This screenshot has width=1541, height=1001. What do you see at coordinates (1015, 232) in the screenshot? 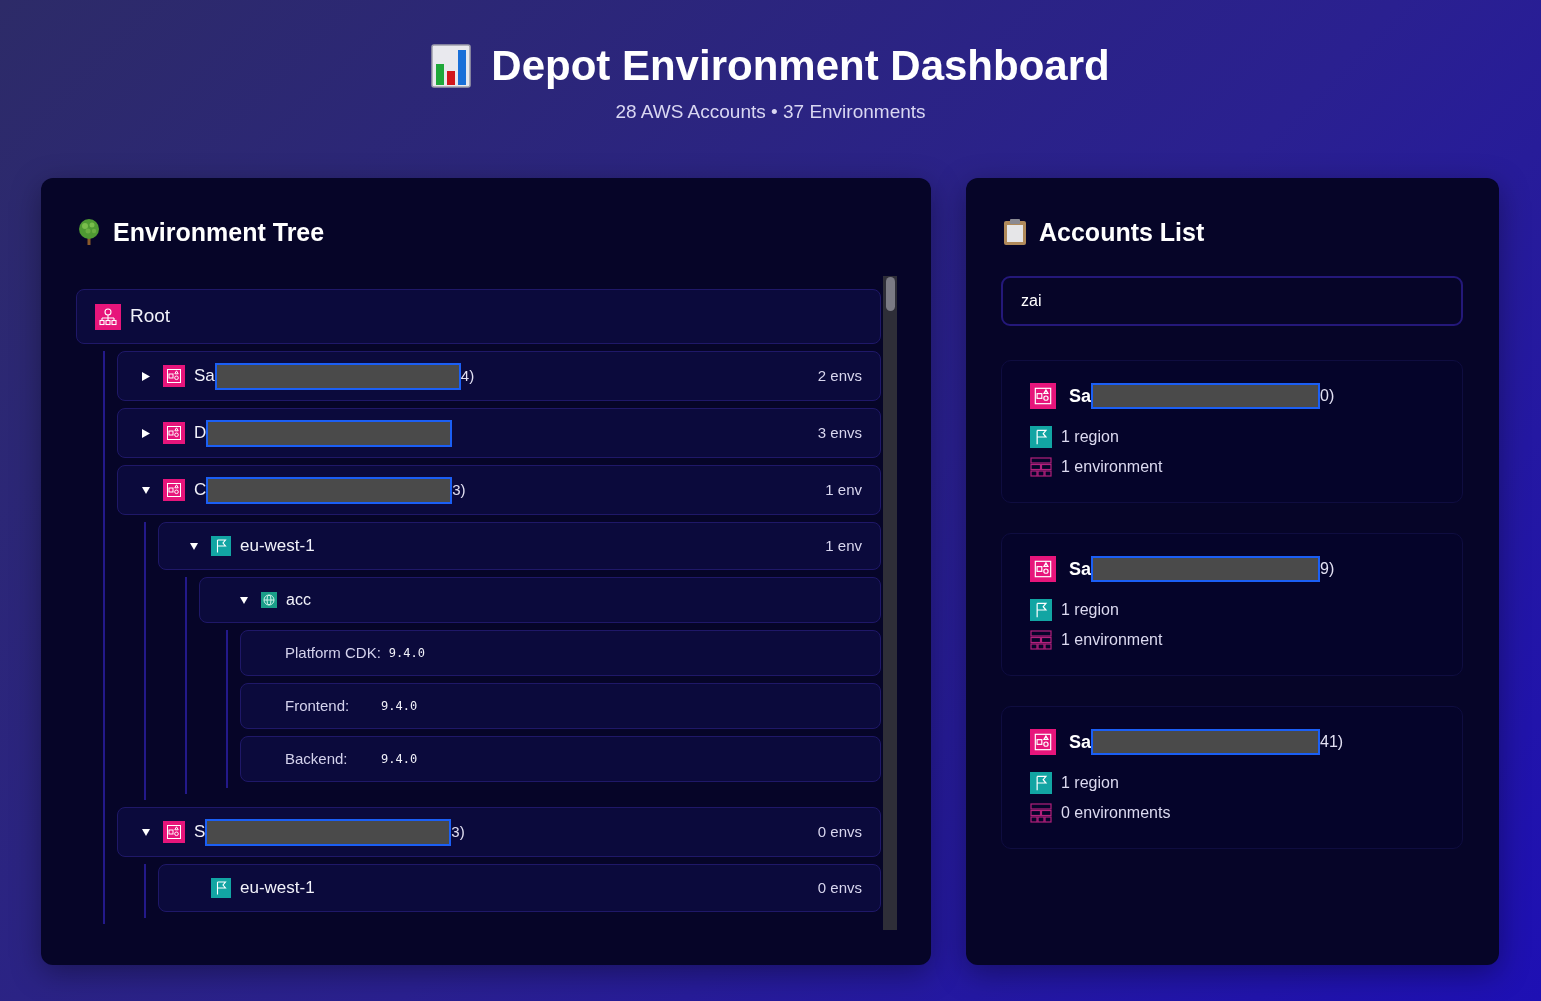
I see `clipboard-icon` at bounding box center [1015, 232].